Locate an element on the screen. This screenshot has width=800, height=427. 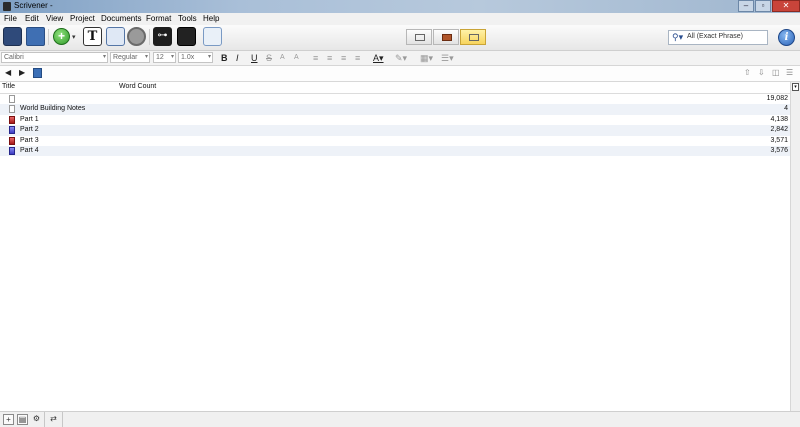
editor-header-bar: ◀ ▶ ⇧ ⇩ ◫ ☰ is located at coordinates (400, 74).